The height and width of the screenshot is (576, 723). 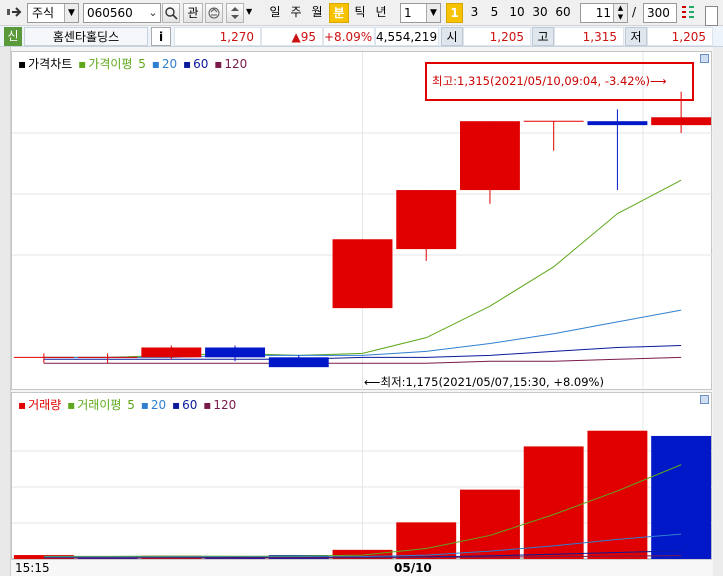 What do you see at coordinates (32, 568) in the screenshot?
I see `x-axis-start-time: 15:15` at bounding box center [32, 568].